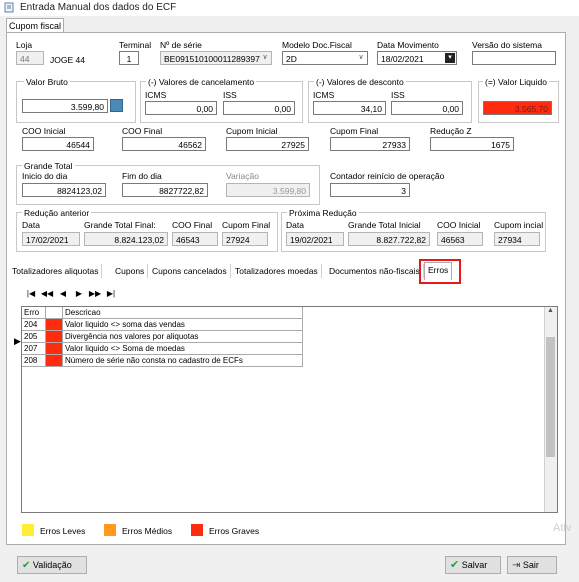 The image size is (579, 582). What do you see at coordinates (195, 239) in the screenshot?
I see `ra-coo-field: 46543` at bounding box center [195, 239].